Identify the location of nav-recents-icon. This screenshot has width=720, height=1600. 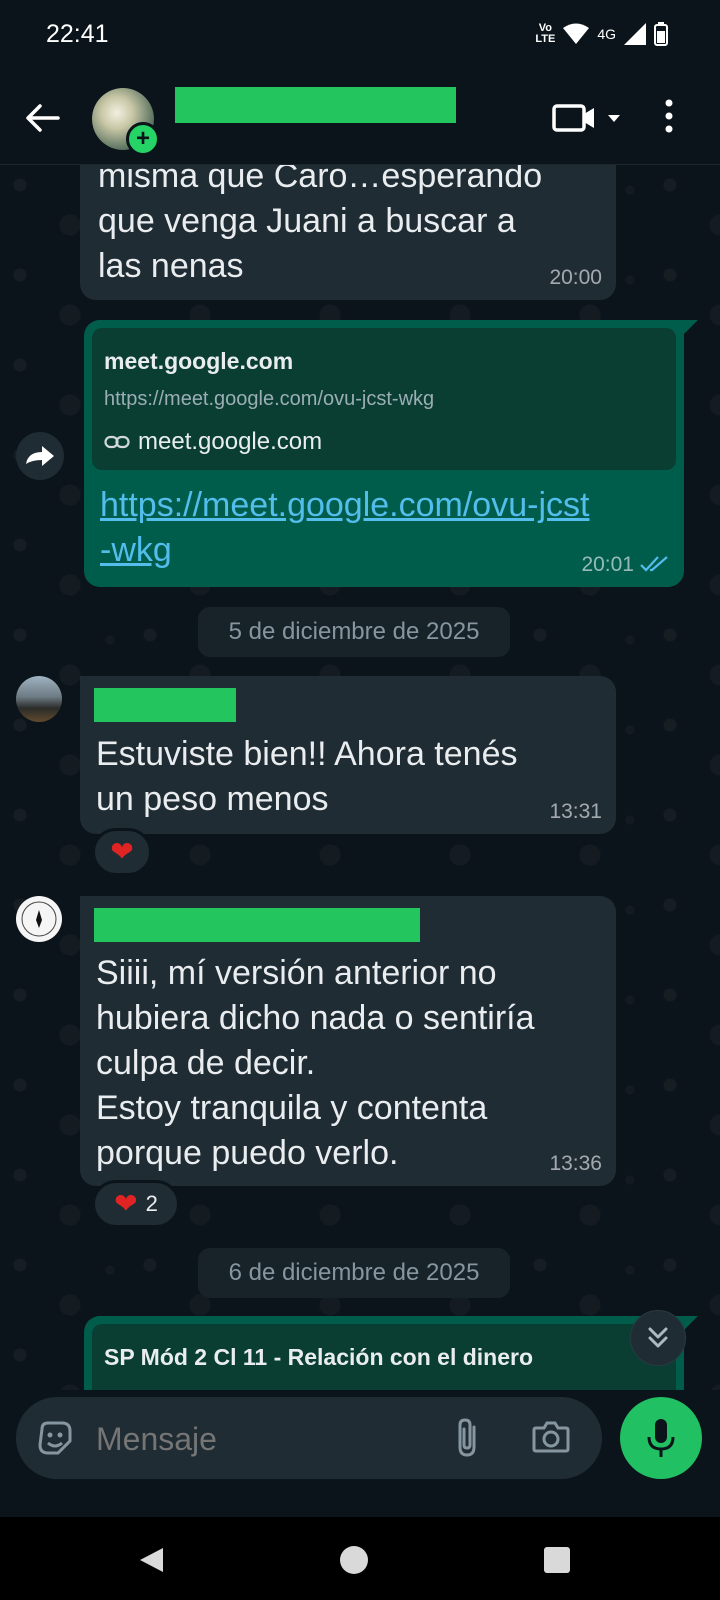
(557, 1560).